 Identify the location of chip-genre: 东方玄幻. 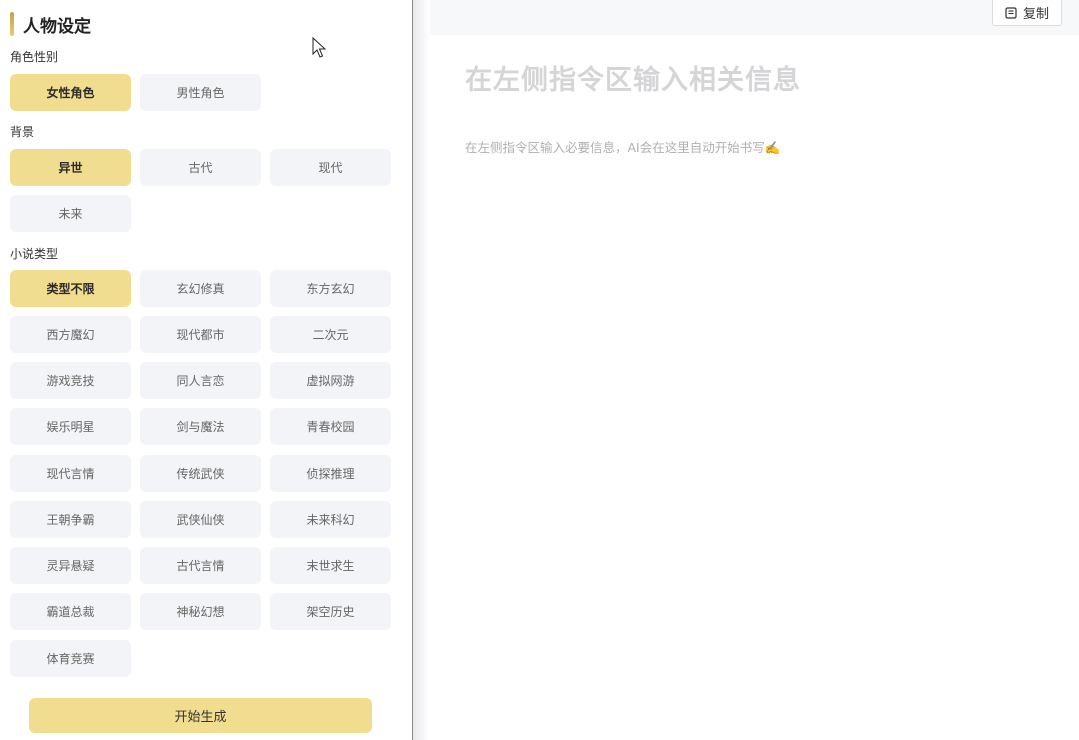
(330, 288).